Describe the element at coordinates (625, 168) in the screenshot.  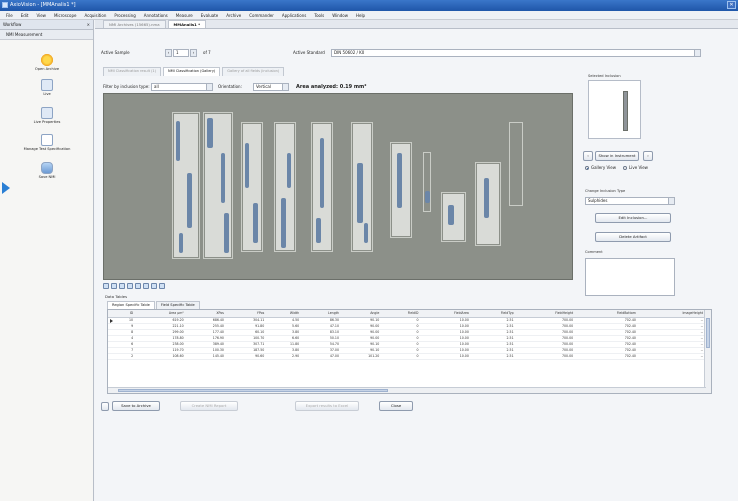
I see `live-view-radio` at that location.